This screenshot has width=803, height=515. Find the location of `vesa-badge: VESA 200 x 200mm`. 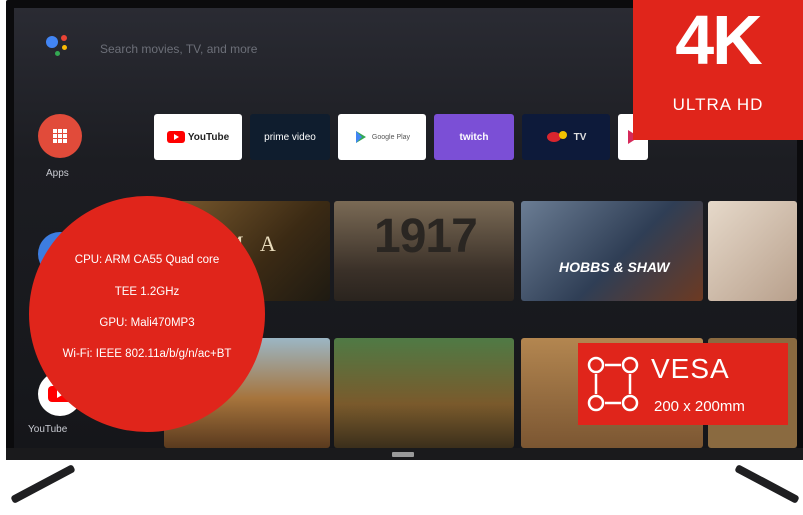

vesa-badge: VESA 200 x 200mm is located at coordinates (683, 384).